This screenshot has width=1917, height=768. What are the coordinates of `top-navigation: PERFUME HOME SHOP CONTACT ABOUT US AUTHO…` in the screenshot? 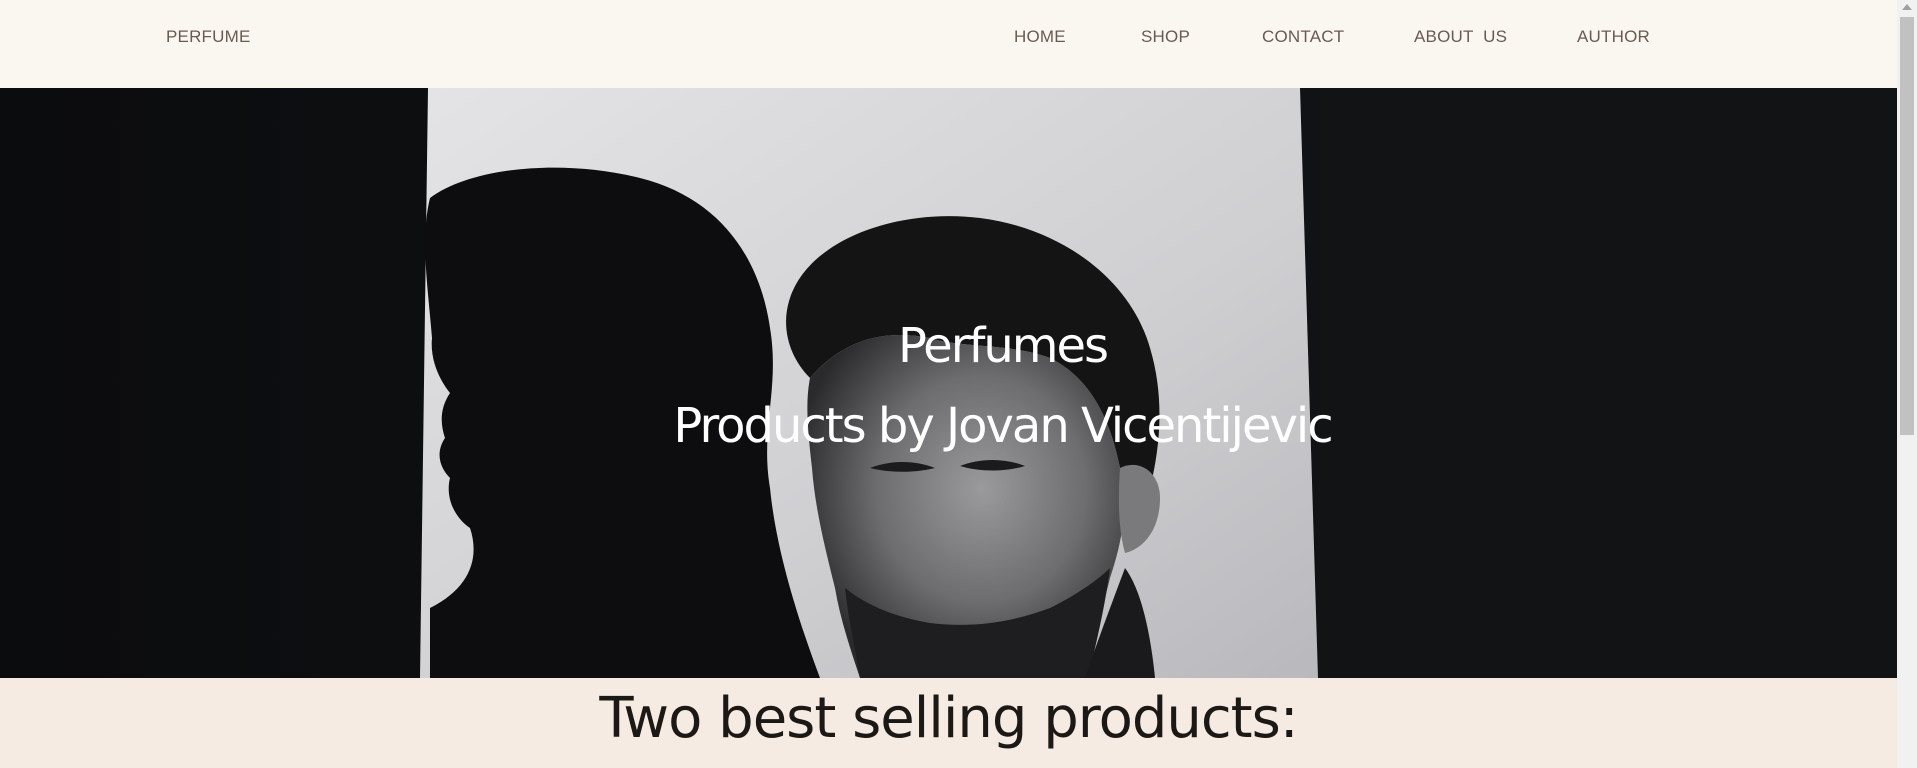 It's located at (948, 44).